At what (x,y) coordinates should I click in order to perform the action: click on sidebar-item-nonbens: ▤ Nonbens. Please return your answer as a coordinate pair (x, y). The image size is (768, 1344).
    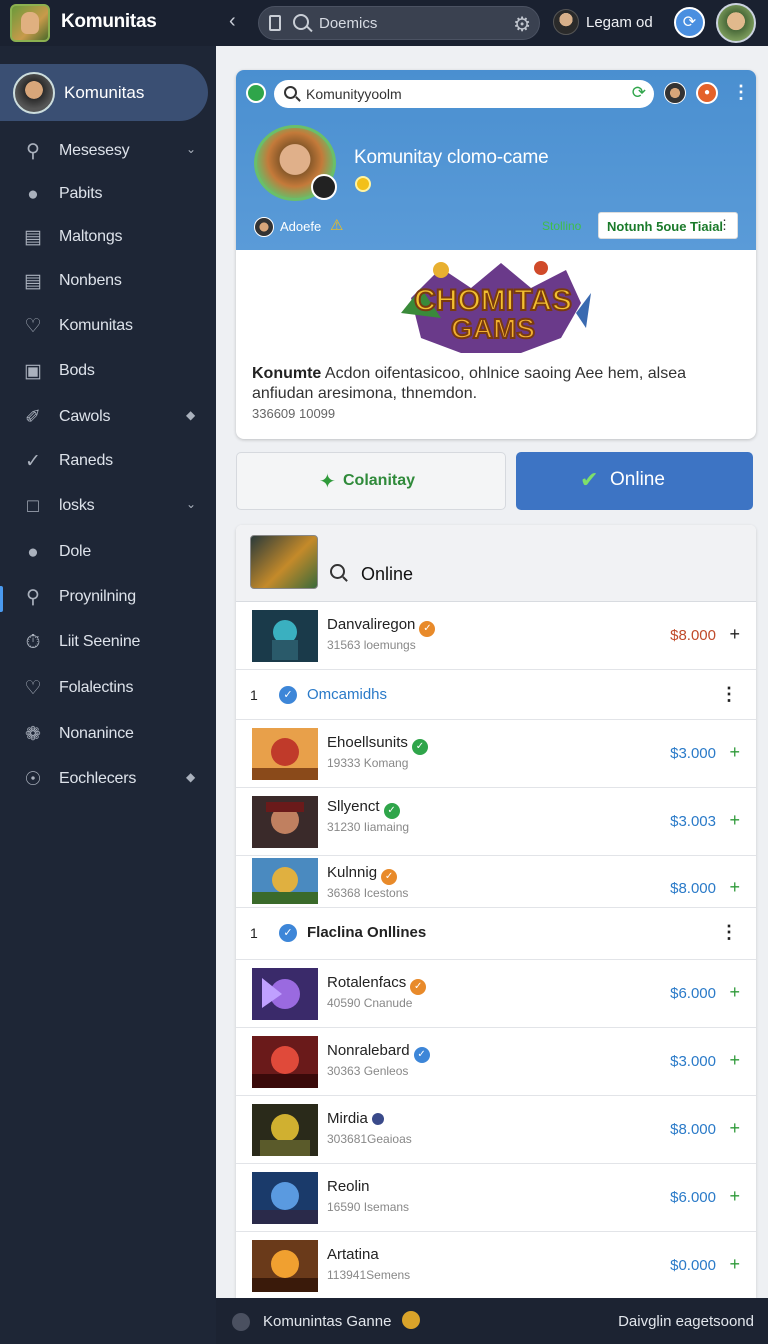
    Looking at the image, I should click on (108, 282).